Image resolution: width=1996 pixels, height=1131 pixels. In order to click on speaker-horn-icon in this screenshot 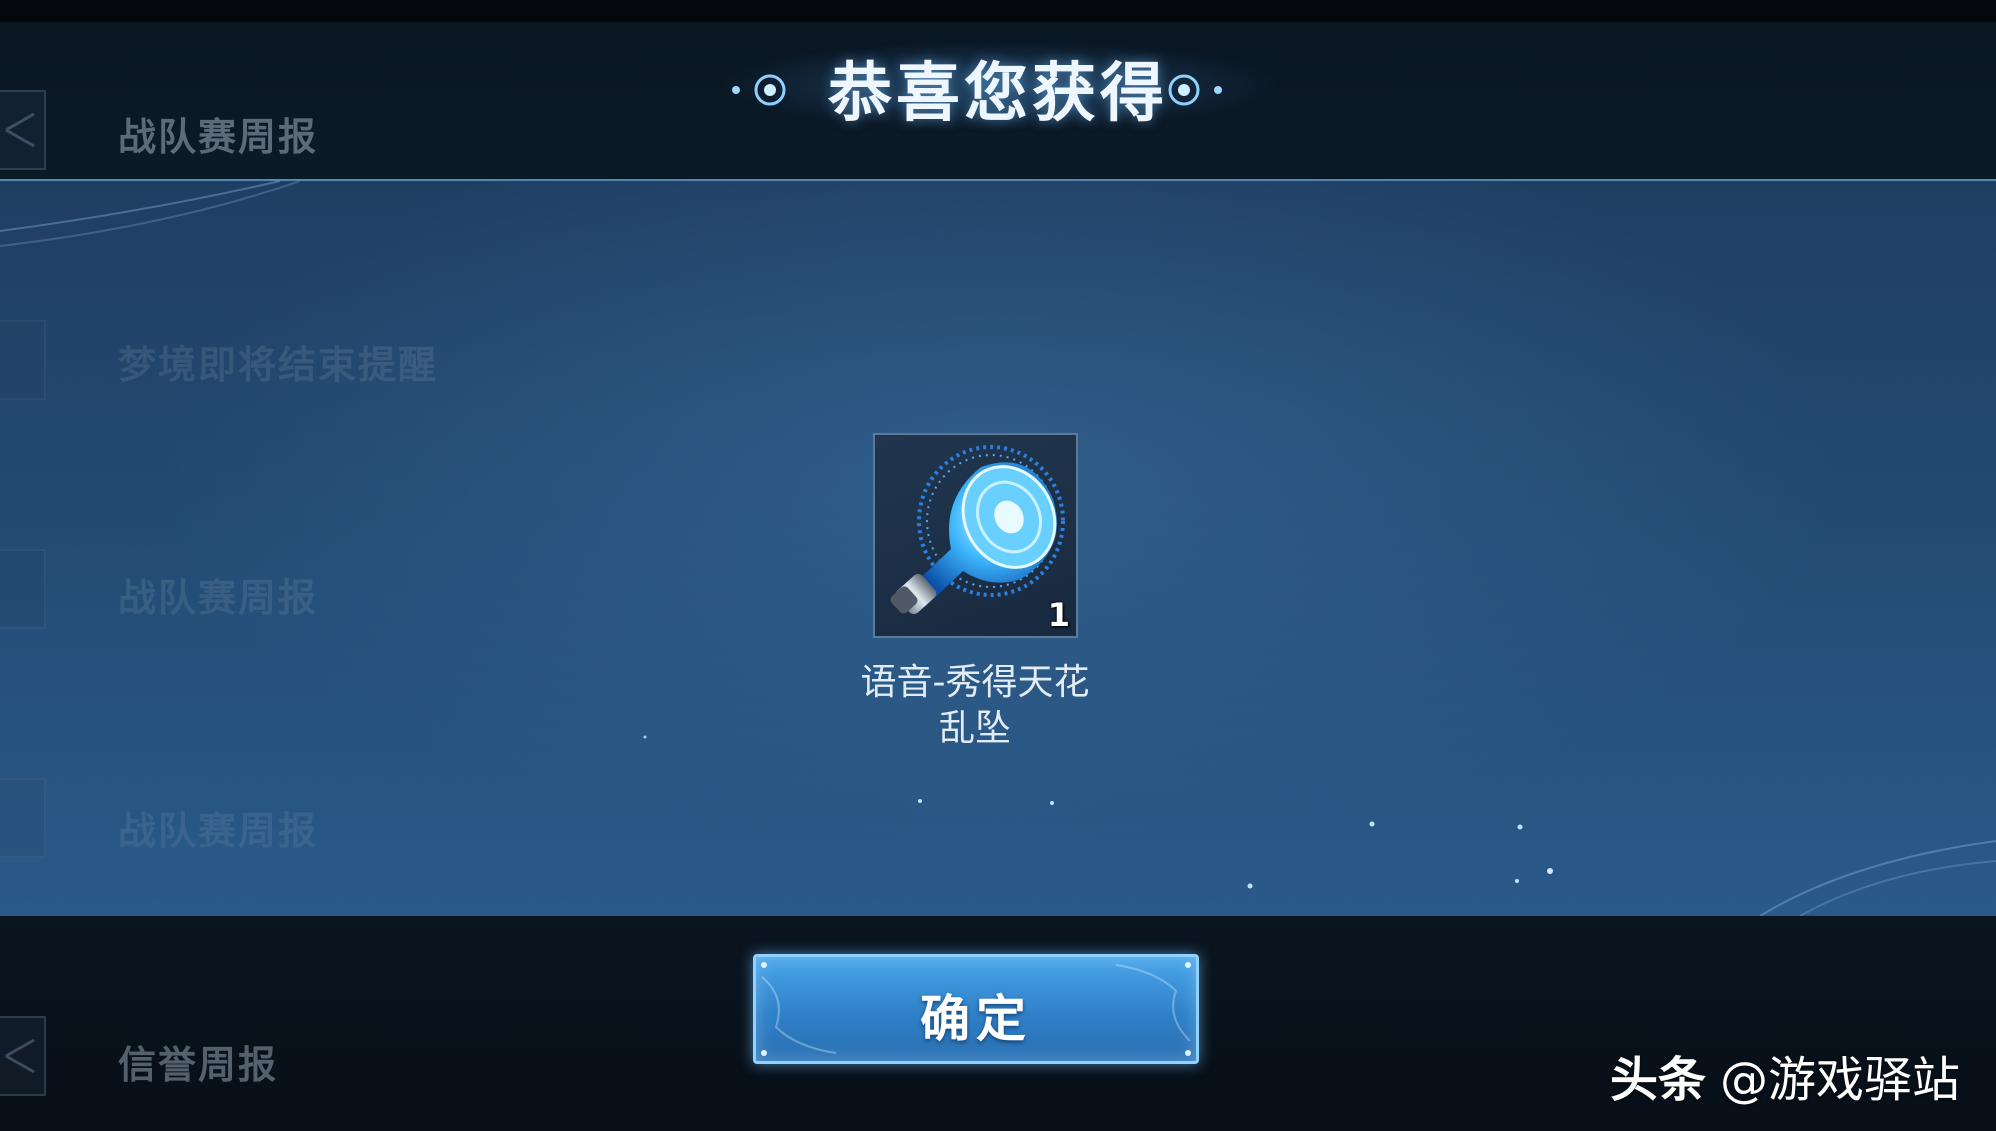, I will do `click(977, 530)`.